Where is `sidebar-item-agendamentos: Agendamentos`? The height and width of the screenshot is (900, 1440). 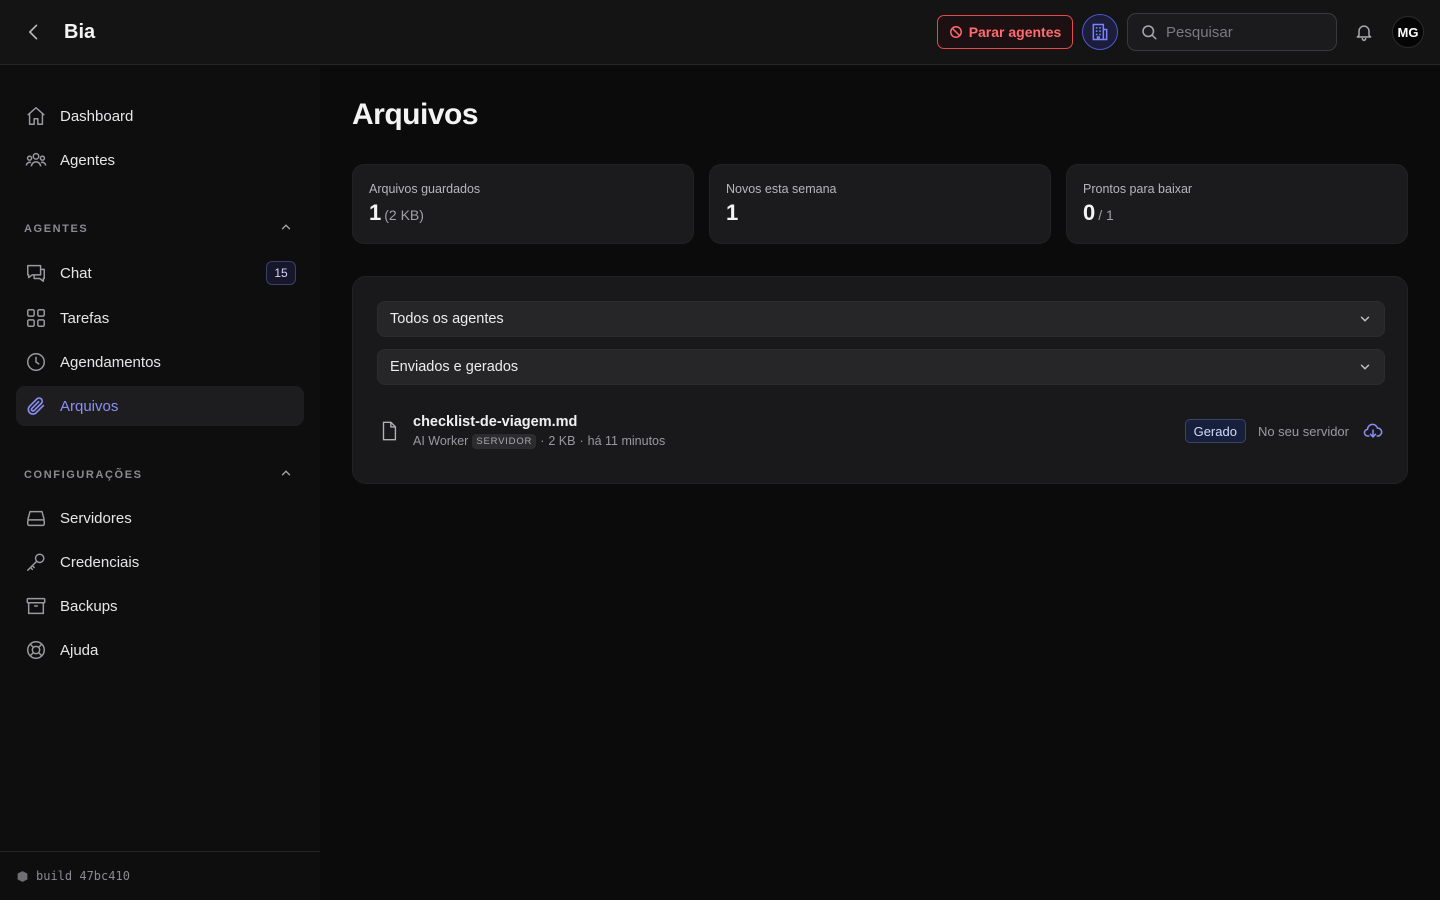 sidebar-item-agendamentos: Agendamentos is located at coordinates (160, 362).